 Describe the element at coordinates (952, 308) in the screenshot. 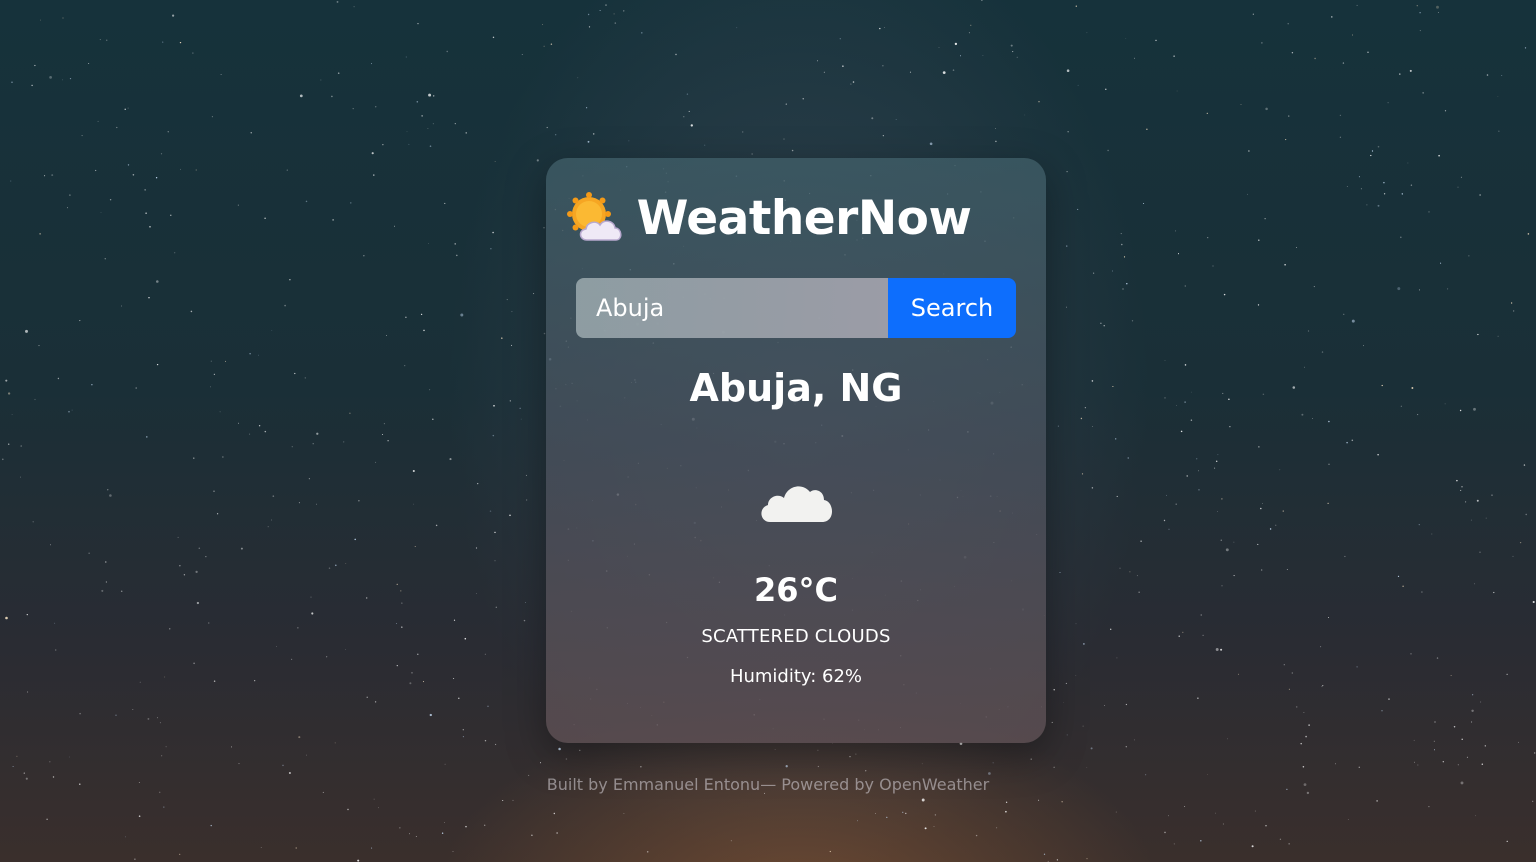

I see `search-button: Search` at that location.